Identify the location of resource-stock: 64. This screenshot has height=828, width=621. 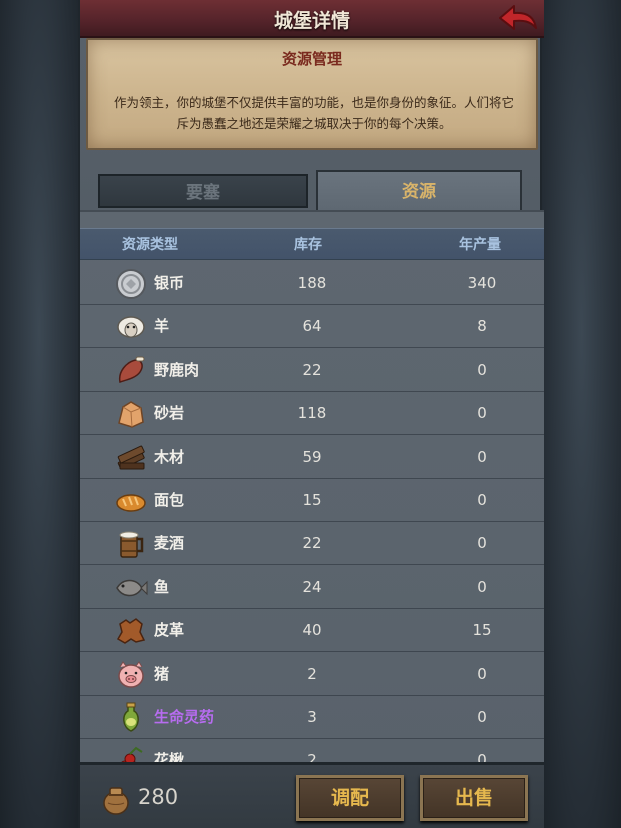
(312, 326).